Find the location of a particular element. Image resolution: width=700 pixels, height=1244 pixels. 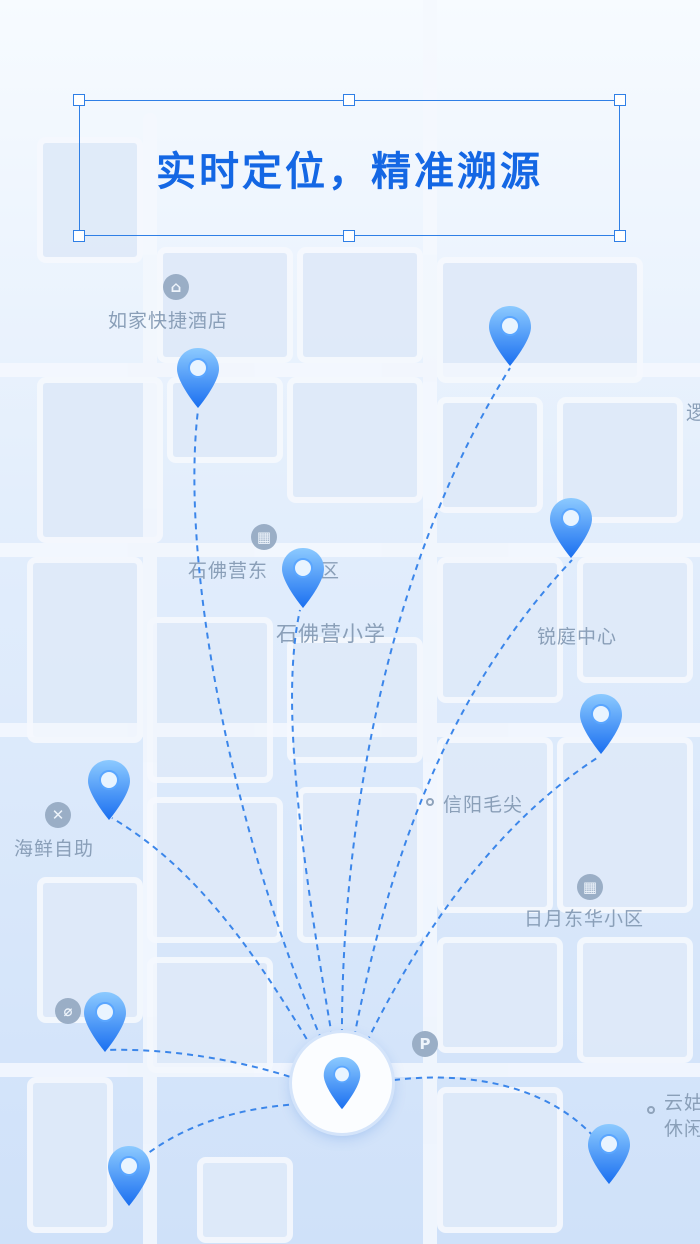

title-frame: 实时定位，精准溯源 is located at coordinates (349, 168).